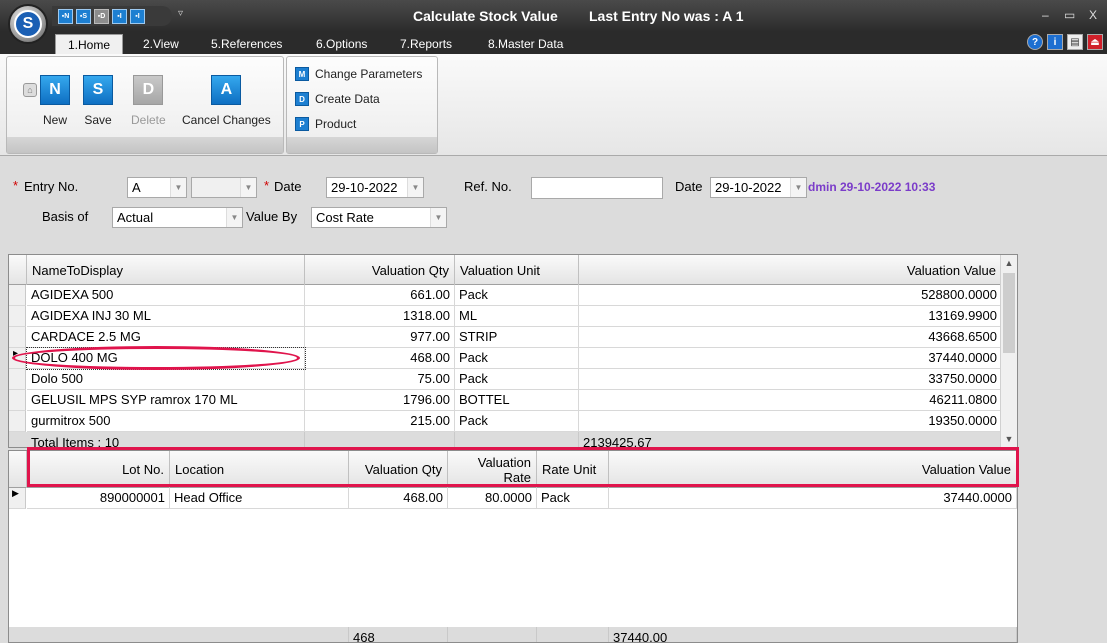  I want to click on minimize-button: –, so click(1045, 15).